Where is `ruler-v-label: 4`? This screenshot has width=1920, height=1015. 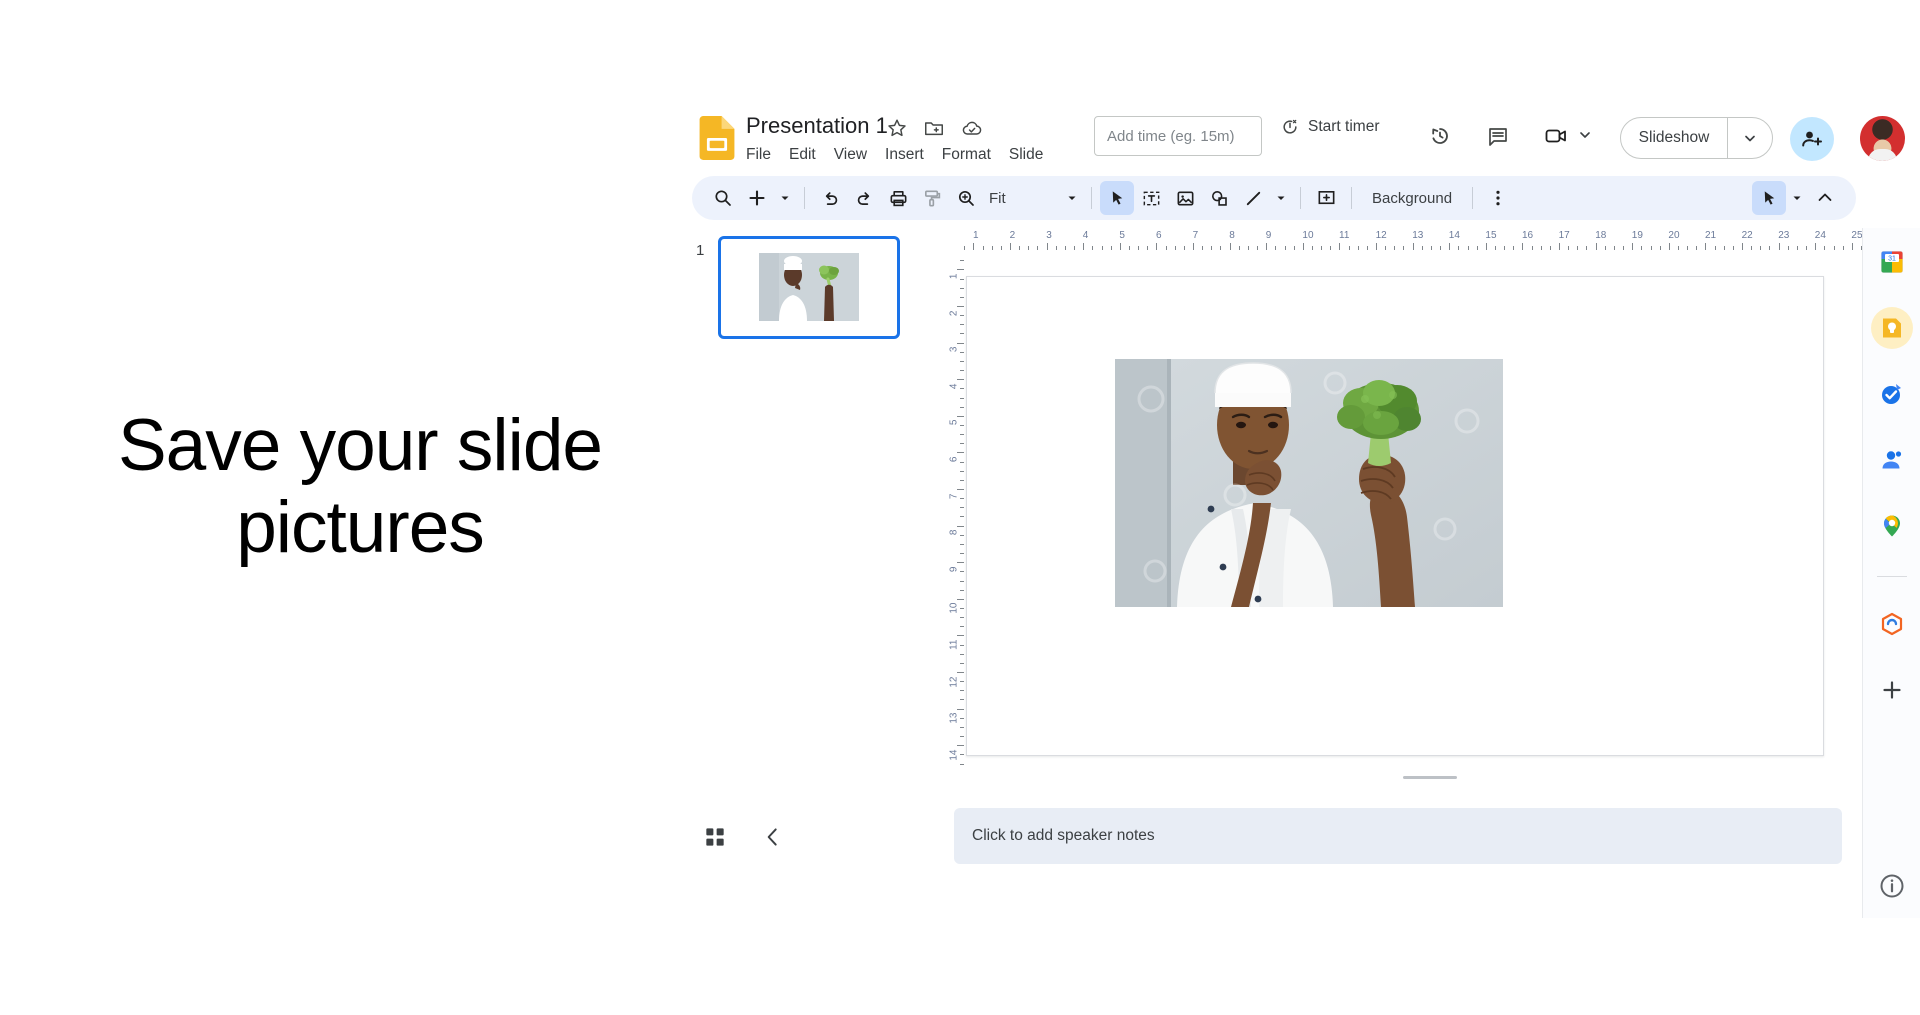 ruler-v-label: 4 is located at coordinates (954, 386).